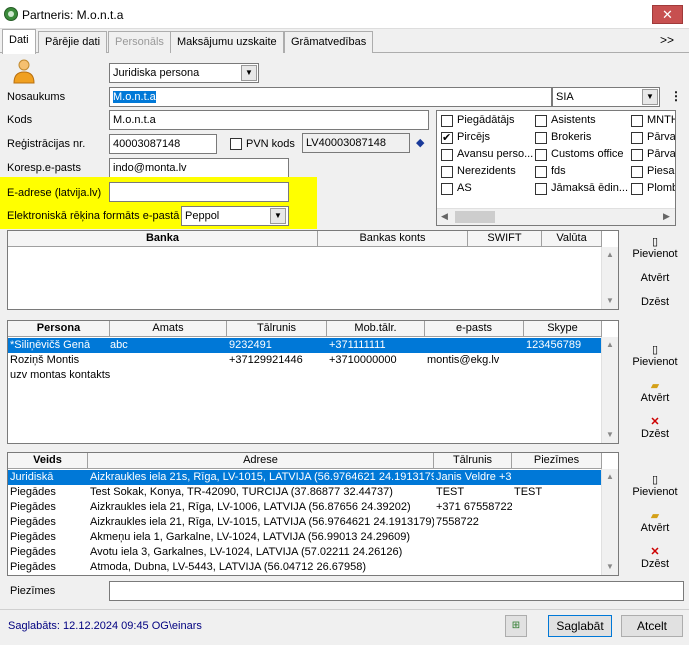 This screenshot has height=645, width=689. Describe the element at coordinates (236, 144) in the screenshot. I see `pvn-checkbox` at that location.